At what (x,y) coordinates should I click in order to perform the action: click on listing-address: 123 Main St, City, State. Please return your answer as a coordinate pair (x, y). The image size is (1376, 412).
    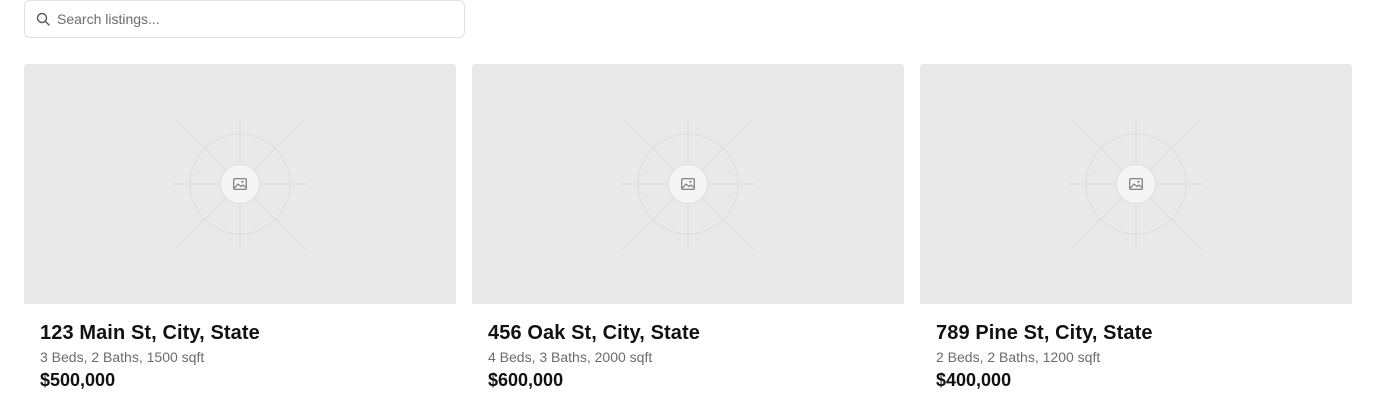
    Looking at the image, I should click on (150, 333).